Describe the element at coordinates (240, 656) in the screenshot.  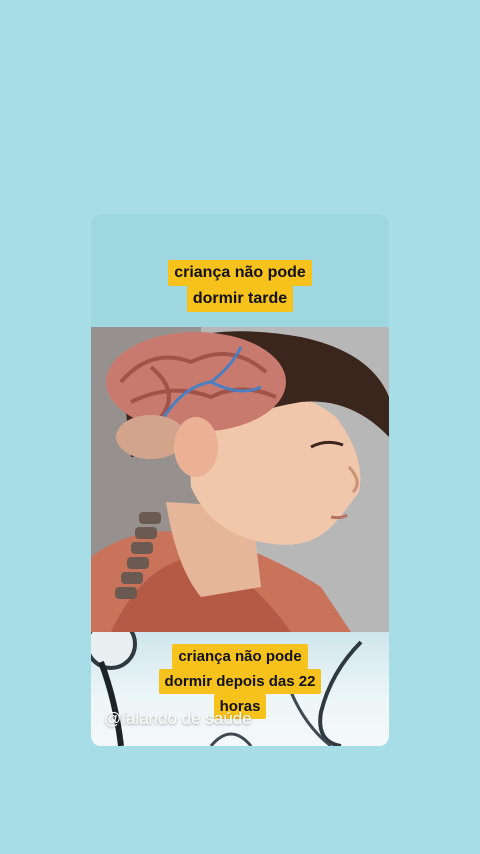
I see `caption-bottom-line: criança não pode` at that location.